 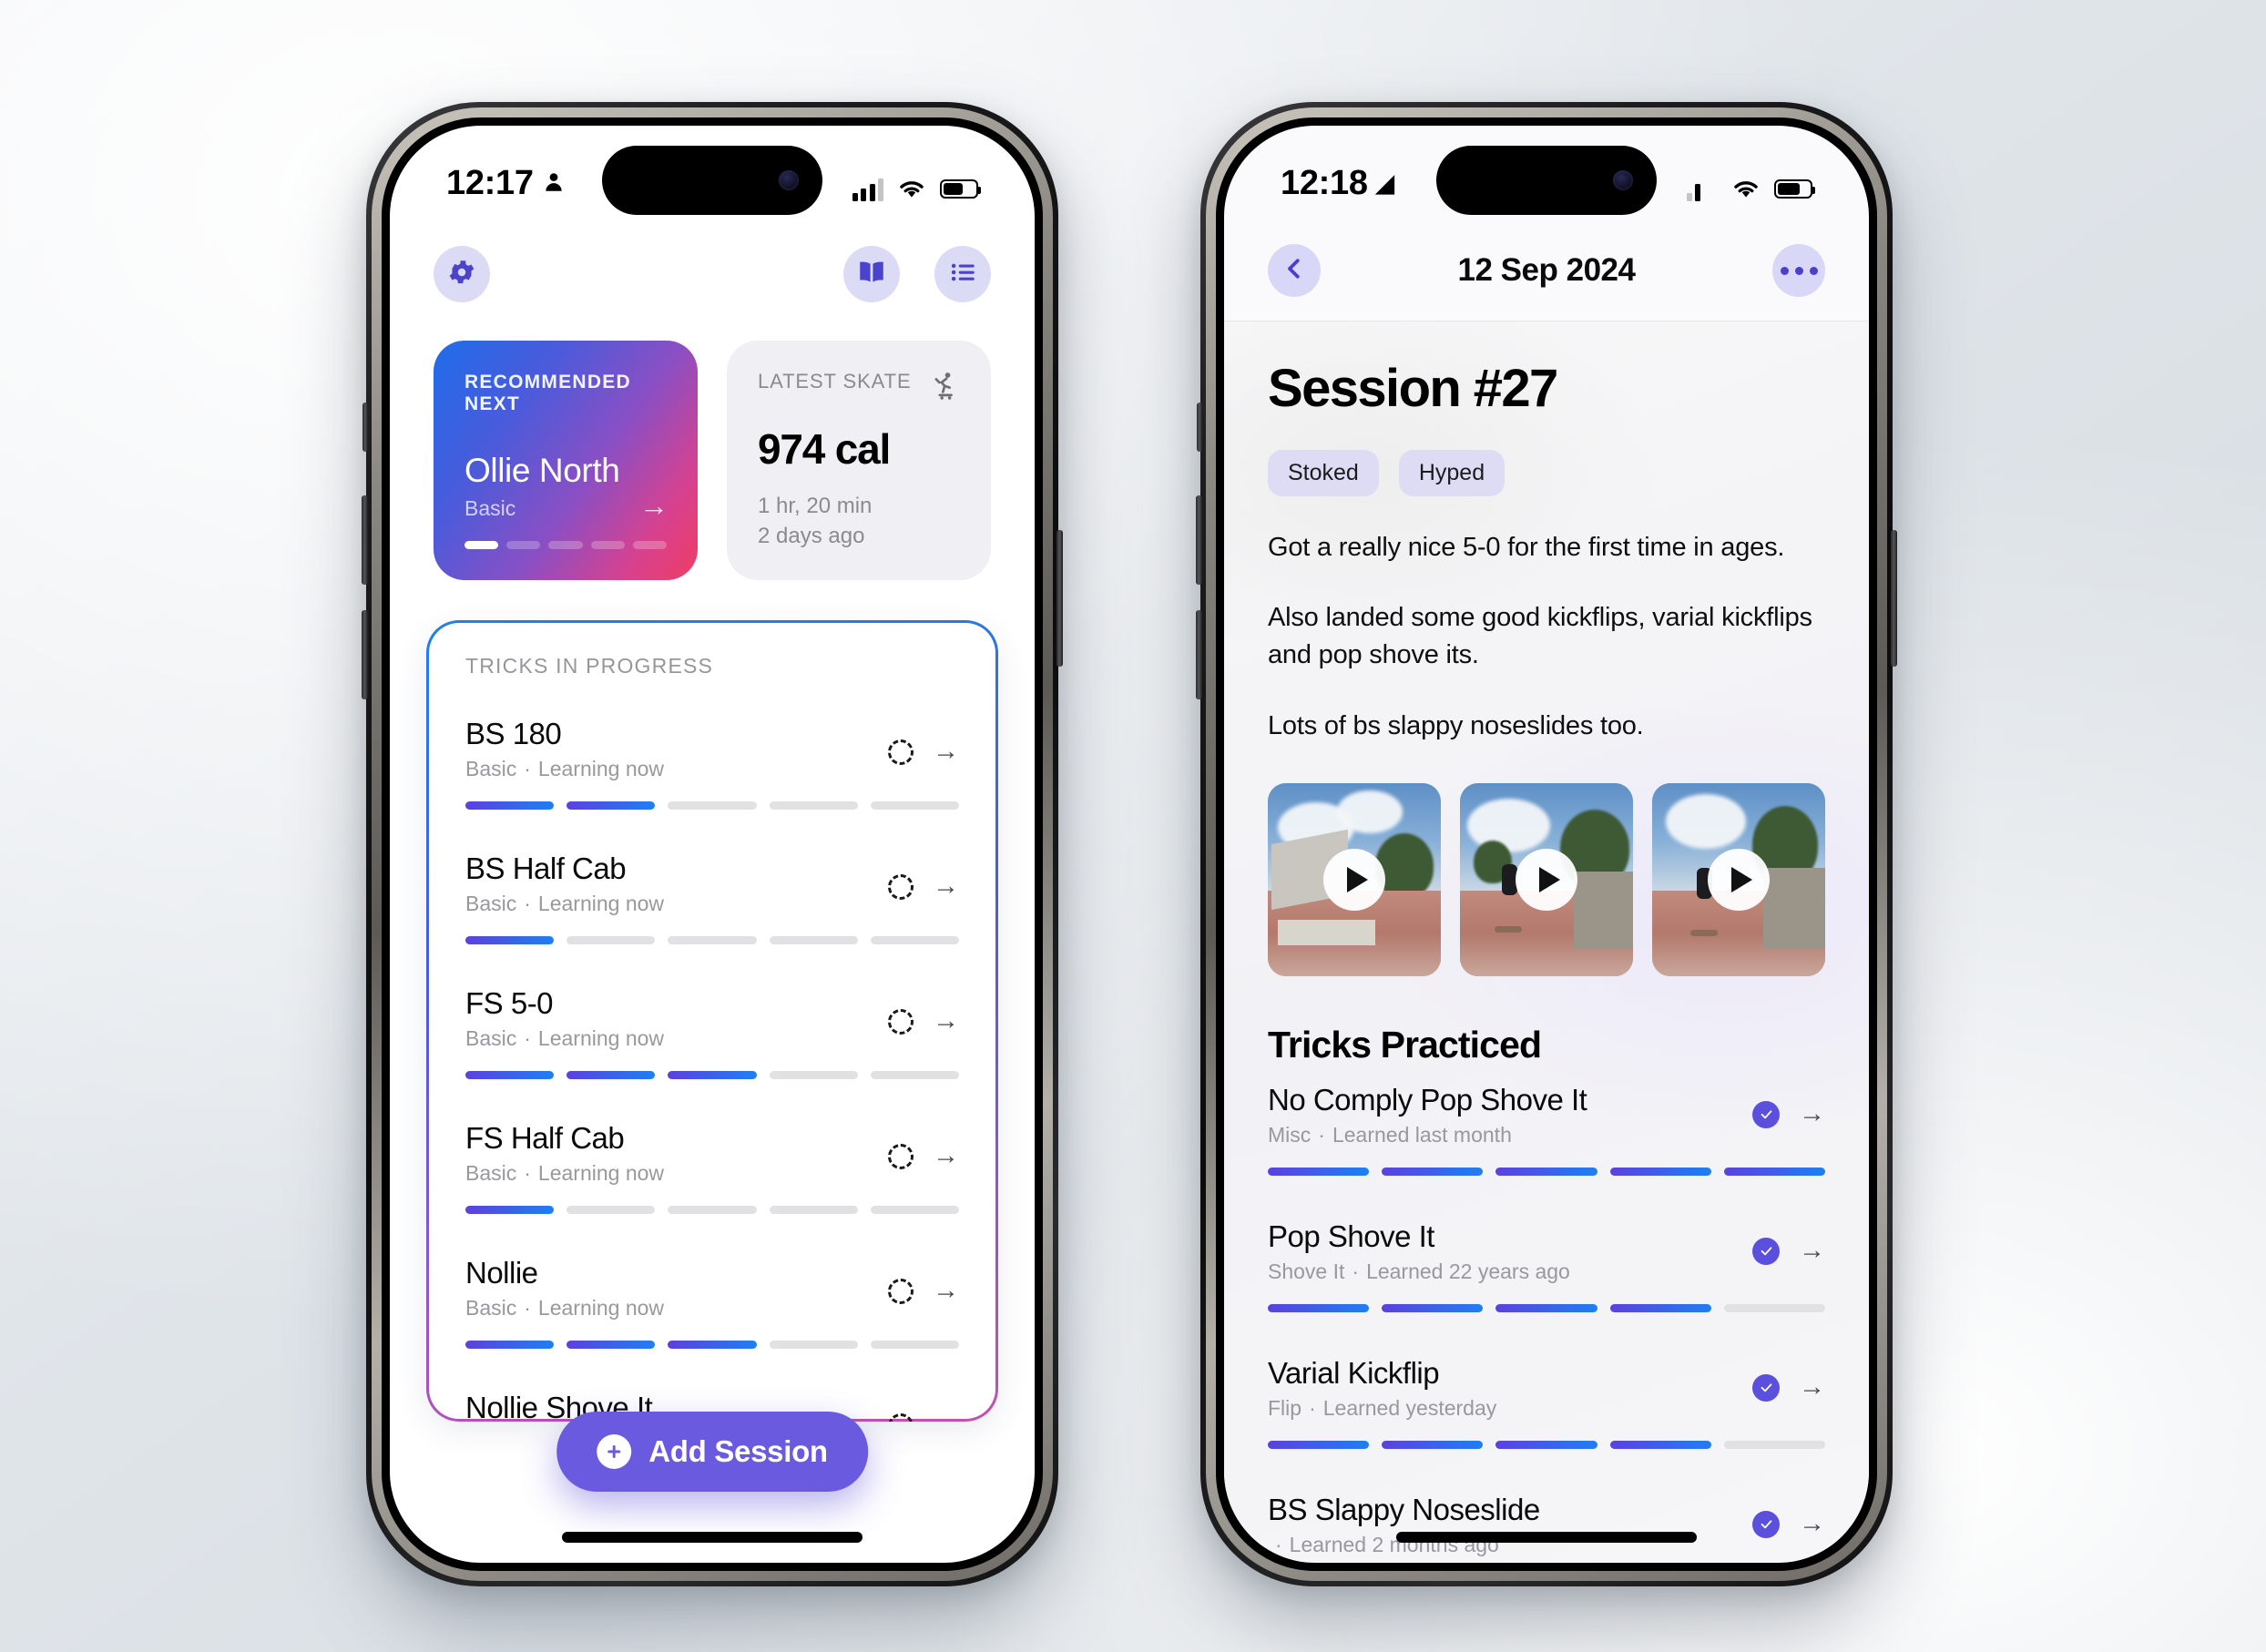 I want to click on recommended-next-card: RECOMMENDED NEXT Ollie North Basic →, so click(x=566, y=461).